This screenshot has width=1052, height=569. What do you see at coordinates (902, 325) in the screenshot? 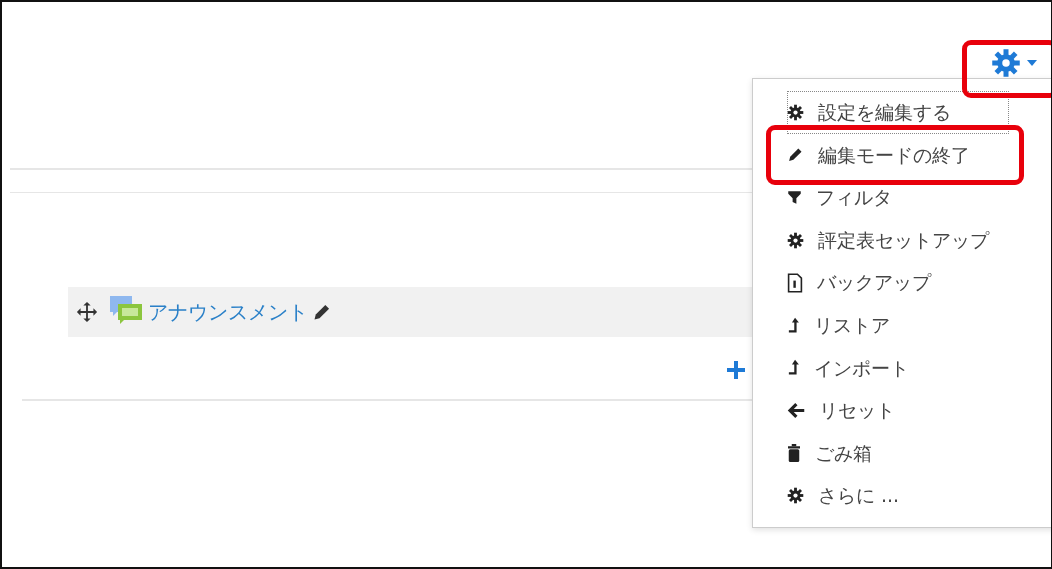
I see `menu-item: リストア` at bounding box center [902, 325].